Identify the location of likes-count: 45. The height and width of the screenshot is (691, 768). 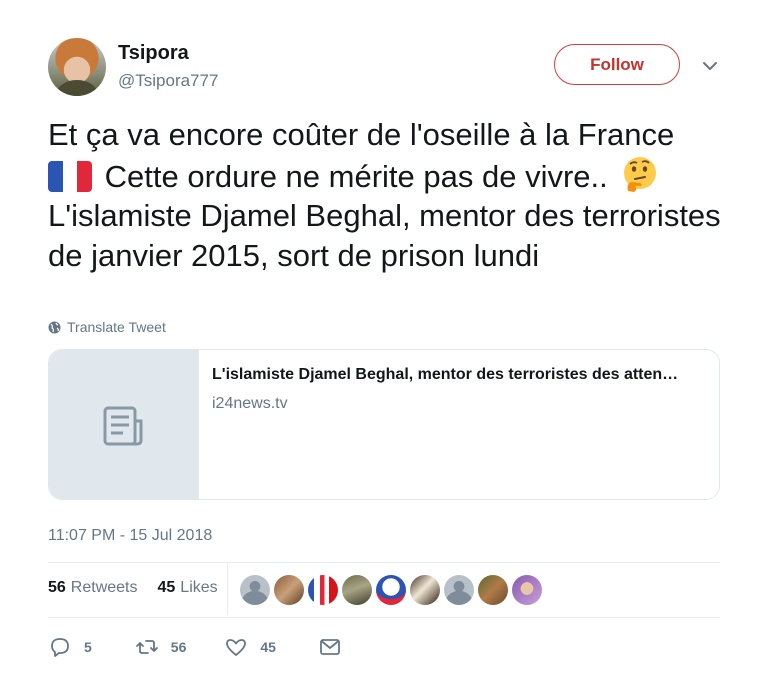
(166, 587).